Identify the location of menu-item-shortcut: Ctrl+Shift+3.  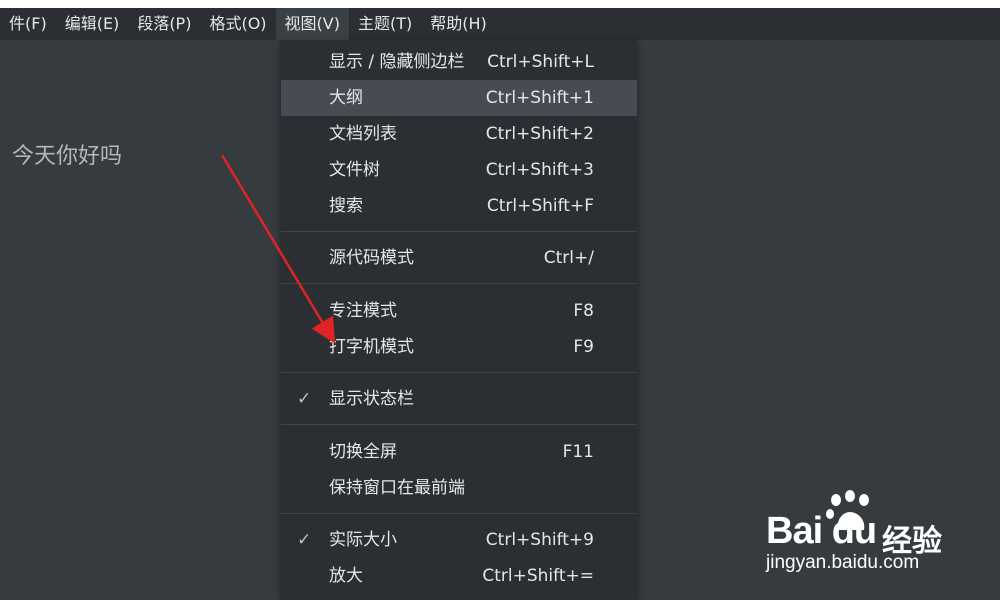
(539, 170).